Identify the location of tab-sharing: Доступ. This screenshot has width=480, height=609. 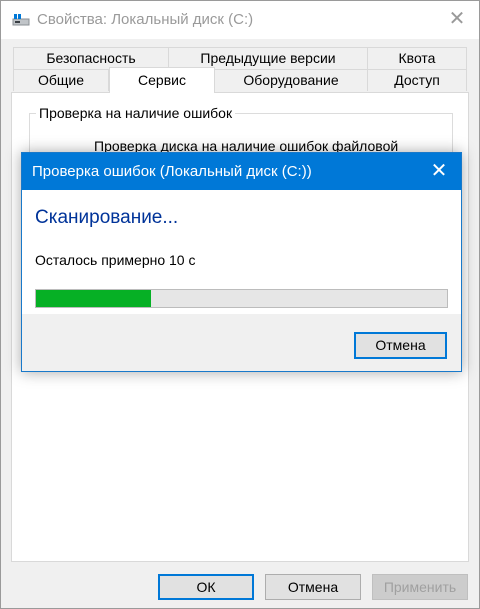
(417, 80).